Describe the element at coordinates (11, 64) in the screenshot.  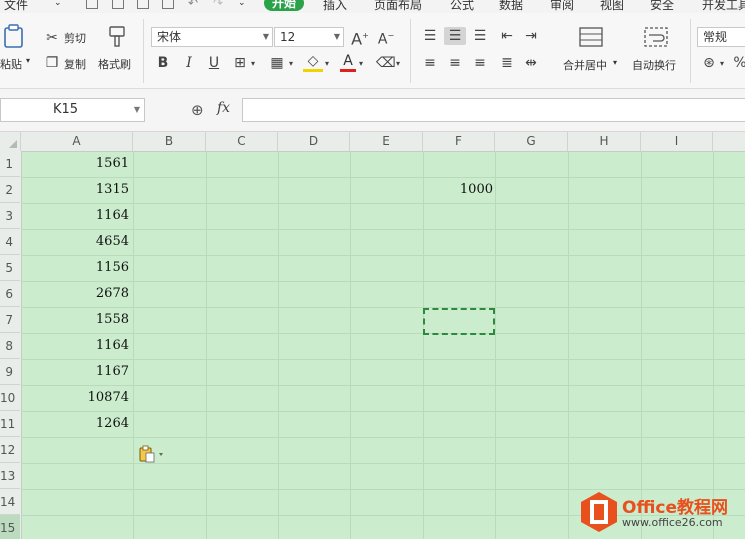
I see `paste-button: 粘贴` at that location.